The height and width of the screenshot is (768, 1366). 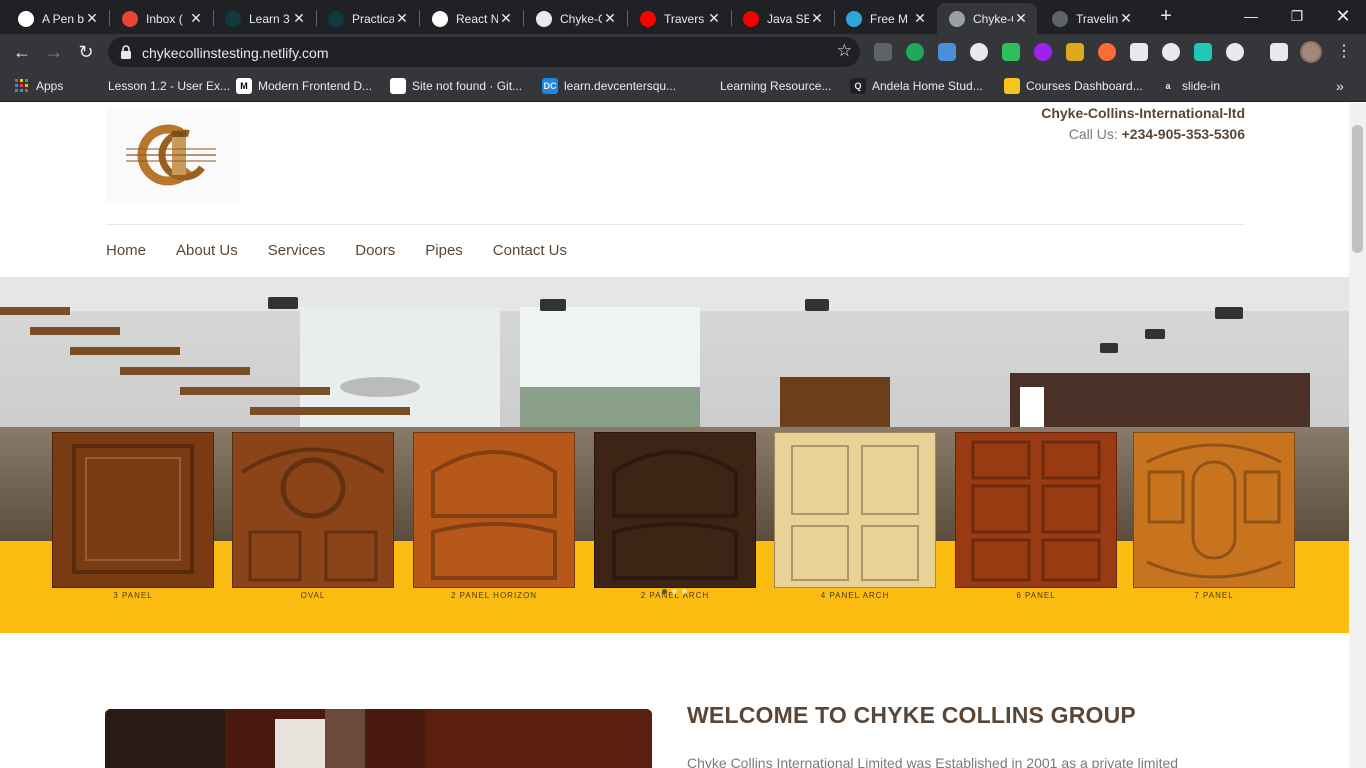 I want to click on trello-icon, so click(x=1171, y=52).